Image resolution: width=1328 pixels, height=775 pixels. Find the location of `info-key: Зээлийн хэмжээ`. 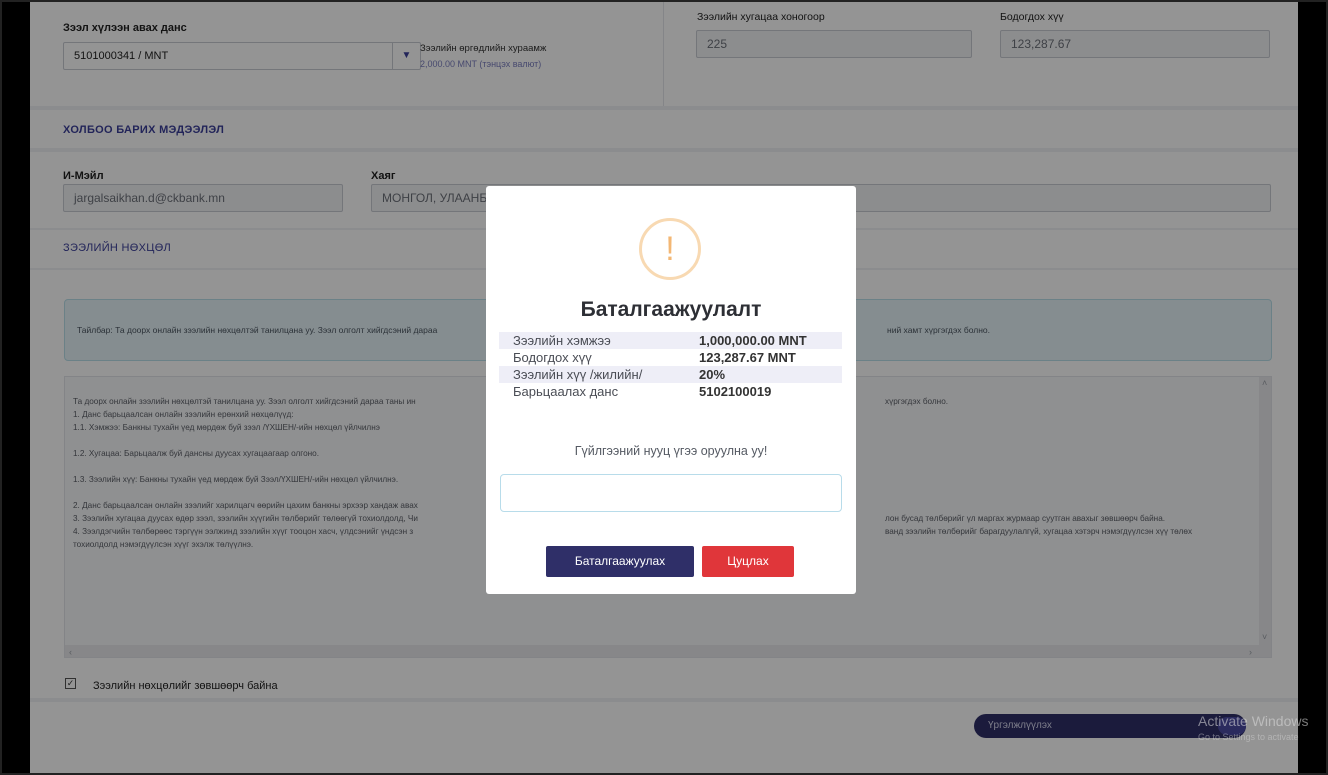

info-key: Зээлийн хэмжээ is located at coordinates (562, 340).